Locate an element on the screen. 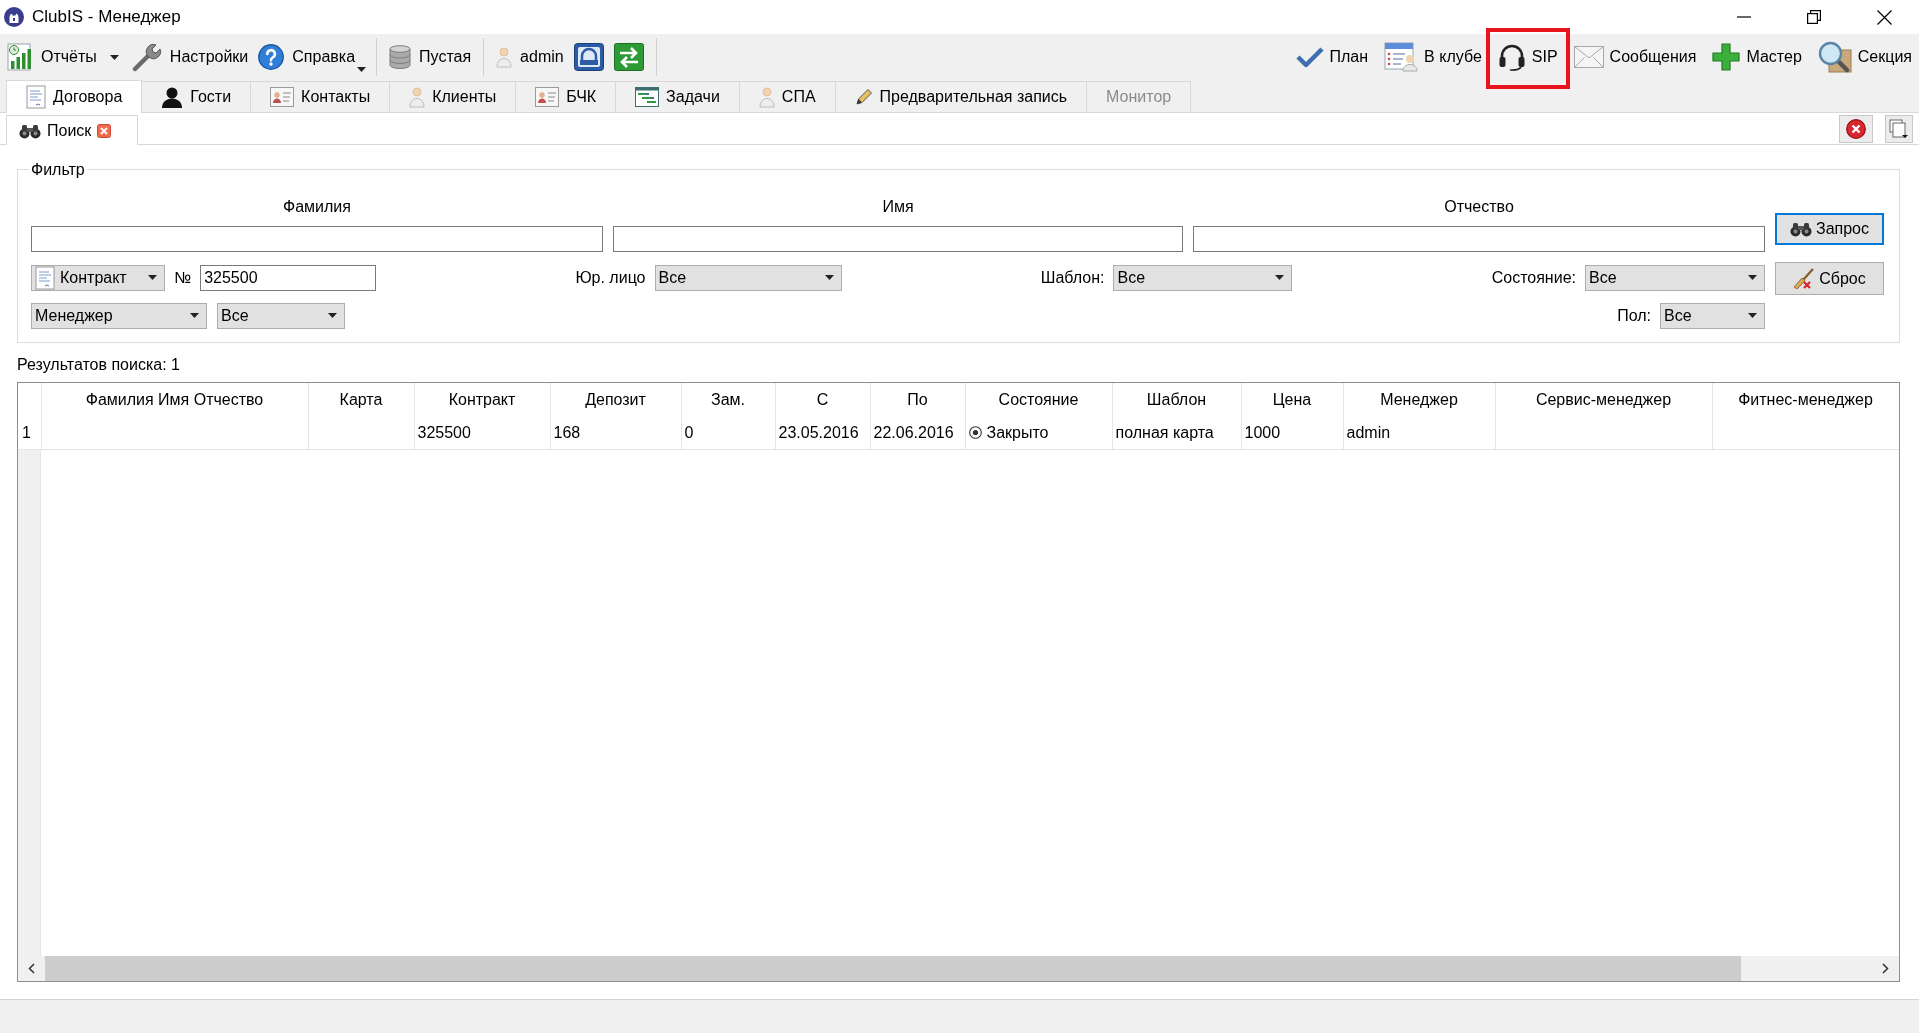 The height and width of the screenshot is (1033, 1919). action-button: Сброс is located at coordinates (1829, 278).